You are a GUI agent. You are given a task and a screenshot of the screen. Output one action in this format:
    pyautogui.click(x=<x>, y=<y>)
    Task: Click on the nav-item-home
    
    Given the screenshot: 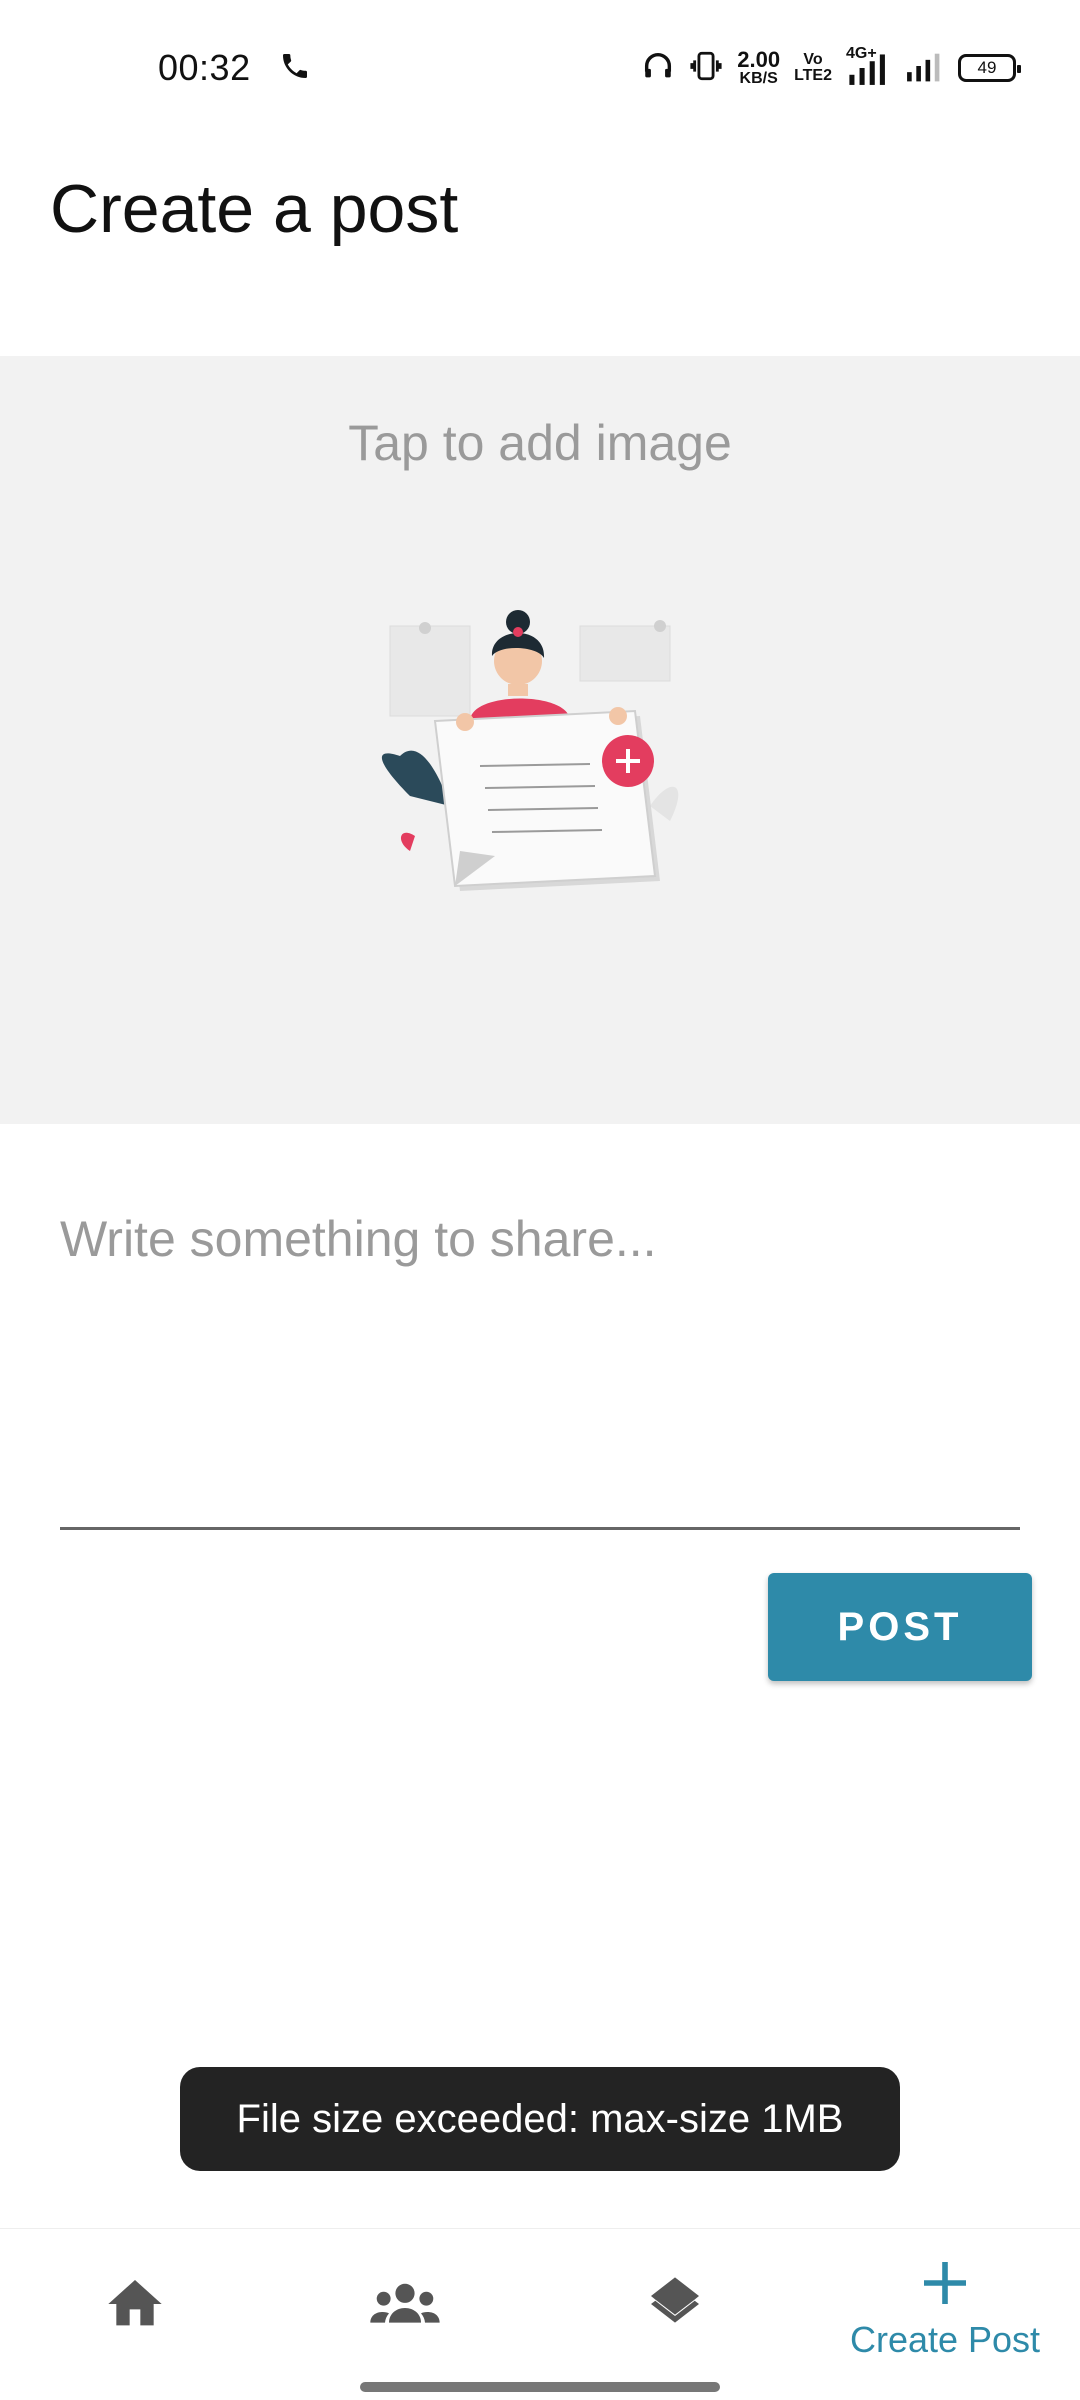 What is the action you would take?
    pyautogui.click(x=135, y=2314)
    